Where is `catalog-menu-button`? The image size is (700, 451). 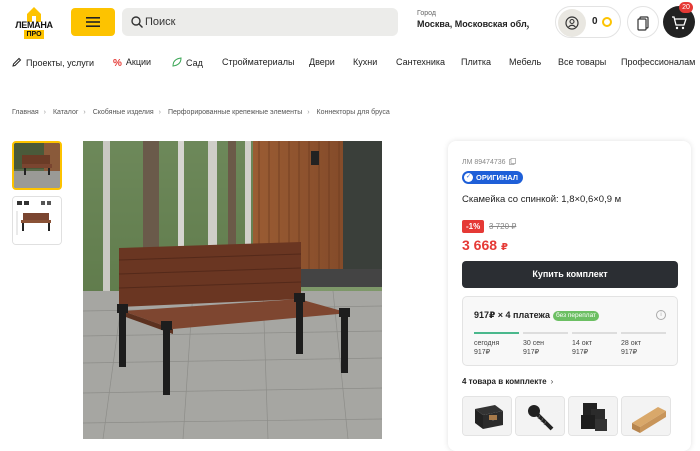 catalog-menu-button is located at coordinates (93, 22).